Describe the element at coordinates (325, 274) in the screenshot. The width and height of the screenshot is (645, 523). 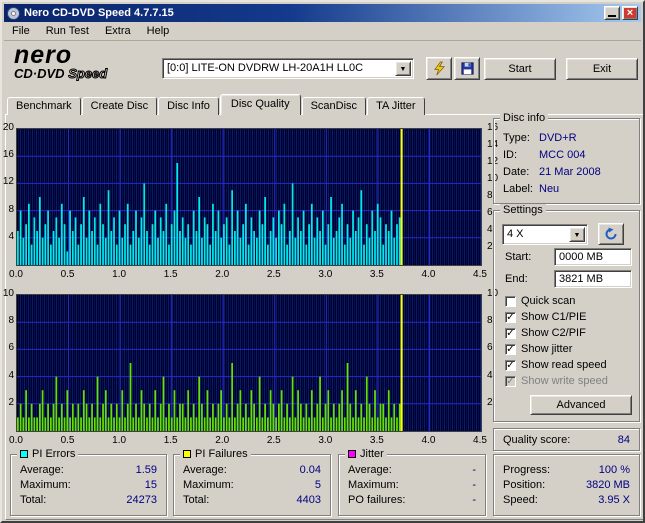
I see `tick-label: 3.0` at that location.